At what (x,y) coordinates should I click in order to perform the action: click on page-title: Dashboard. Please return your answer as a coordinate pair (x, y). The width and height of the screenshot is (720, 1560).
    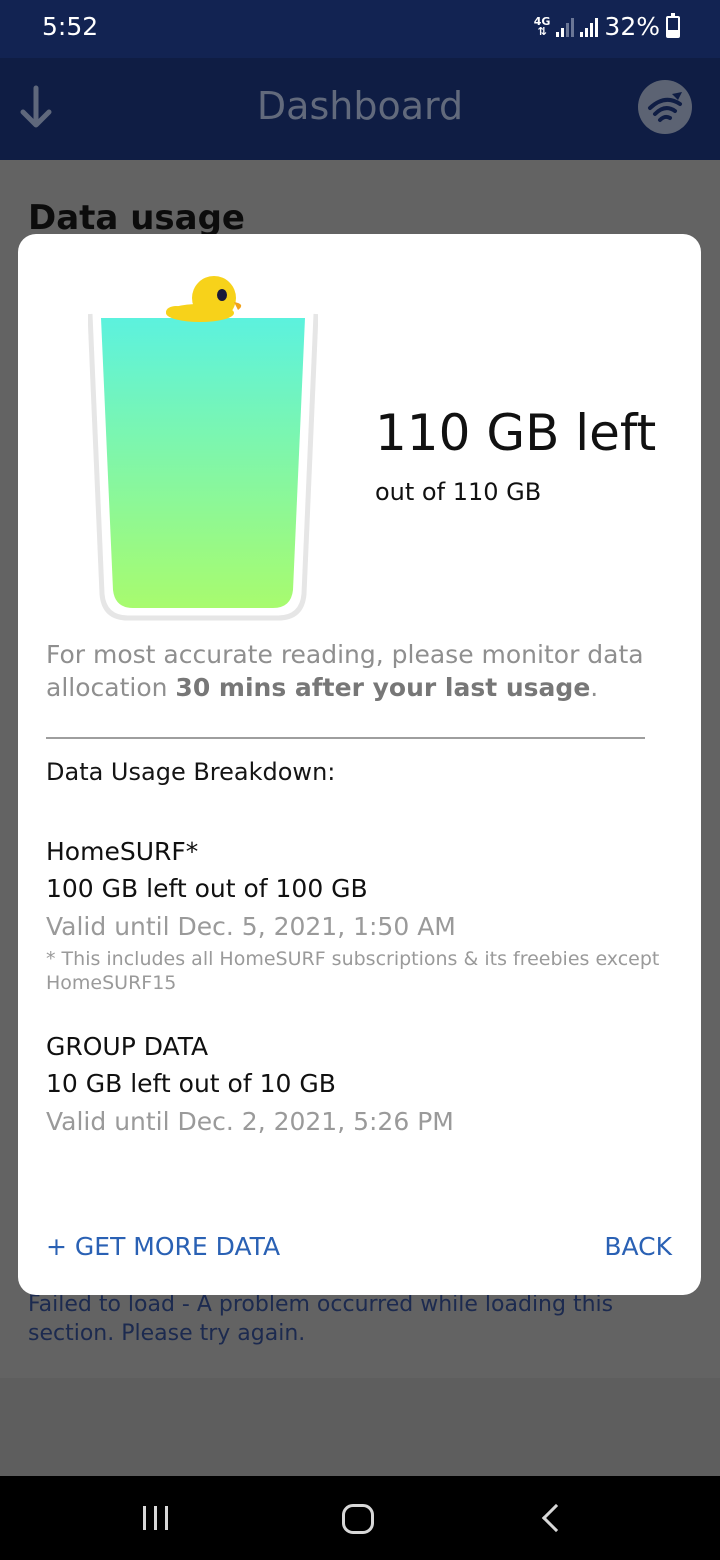
    Looking at the image, I should click on (360, 106).